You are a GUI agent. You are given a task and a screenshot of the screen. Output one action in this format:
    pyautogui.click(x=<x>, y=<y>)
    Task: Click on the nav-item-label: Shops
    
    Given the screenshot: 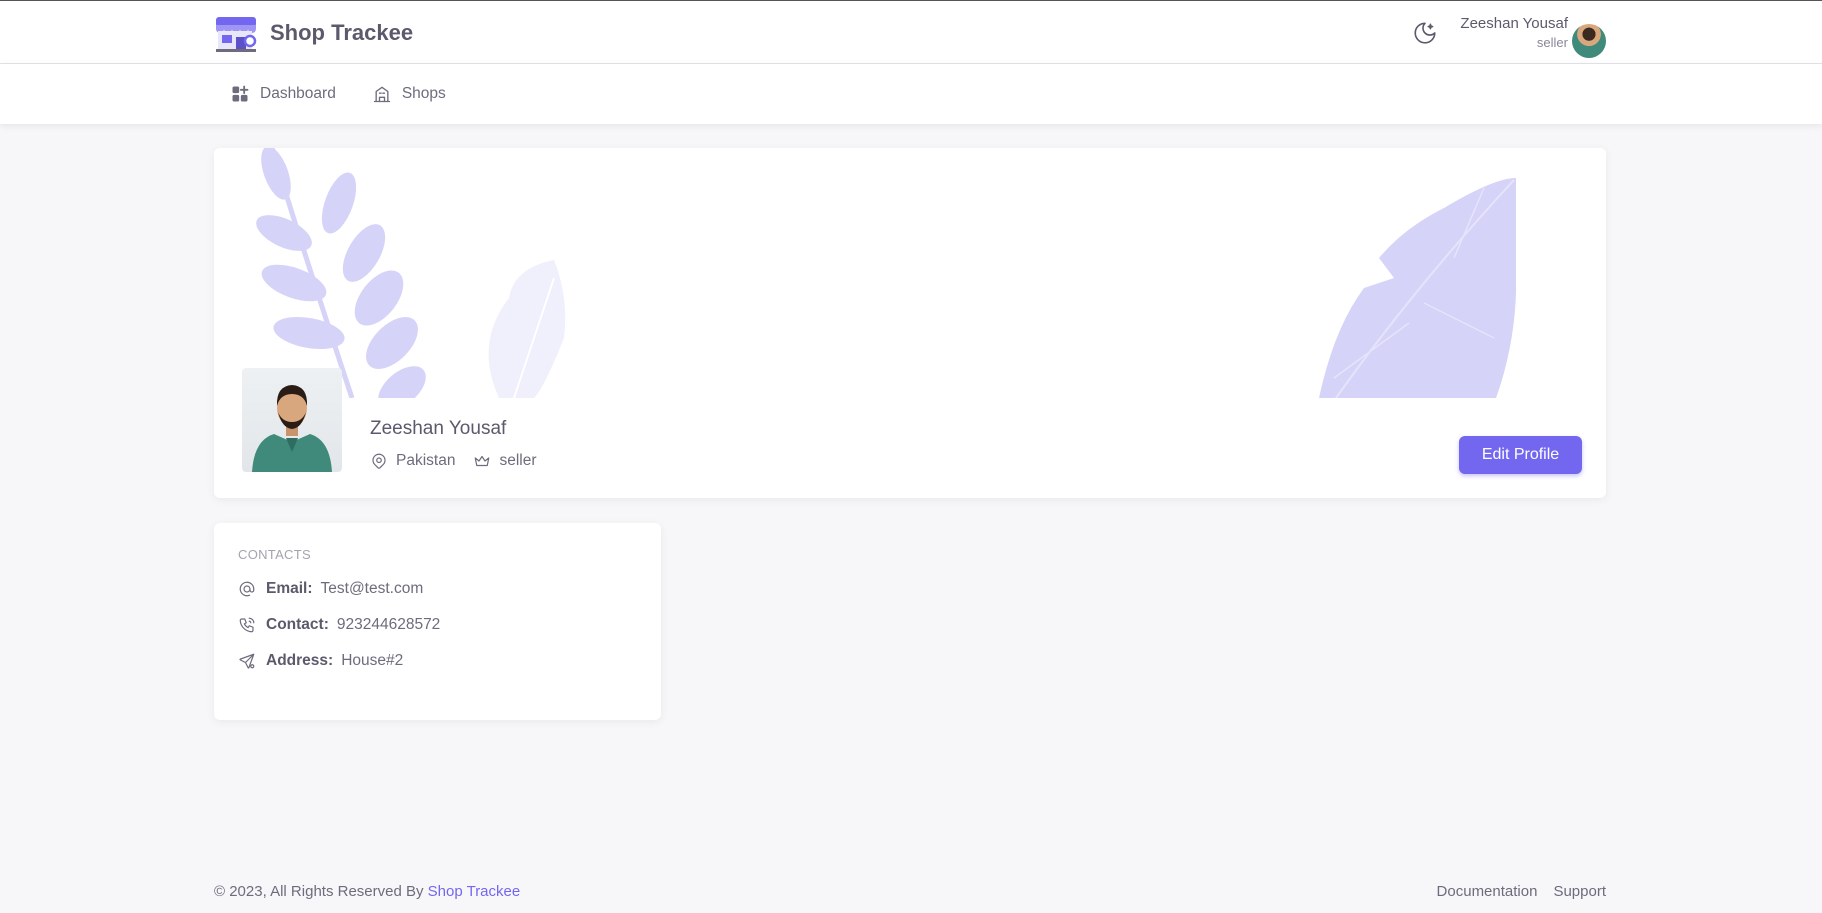 What is the action you would take?
    pyautogui.click(x=423, y=93)
    